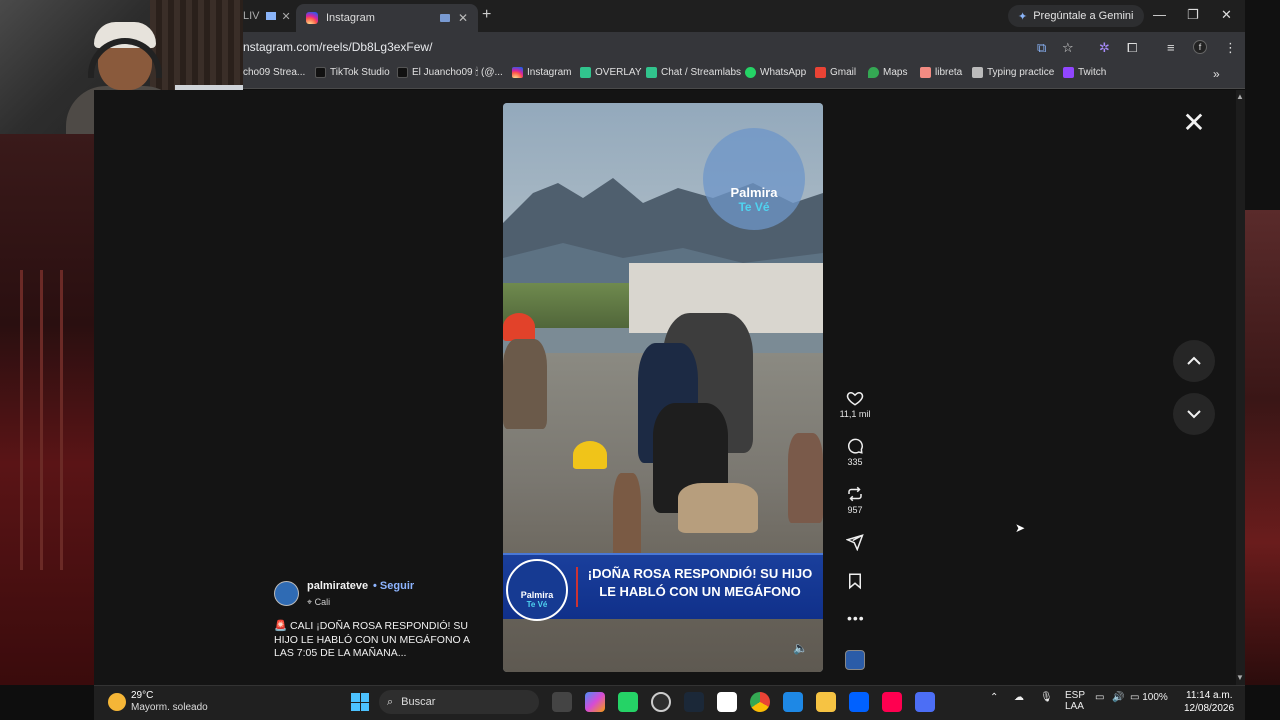 The height and width of the screenshot is (720, 1280). I want to click on bookmark-item: WhatsApp, so click(775, 72).